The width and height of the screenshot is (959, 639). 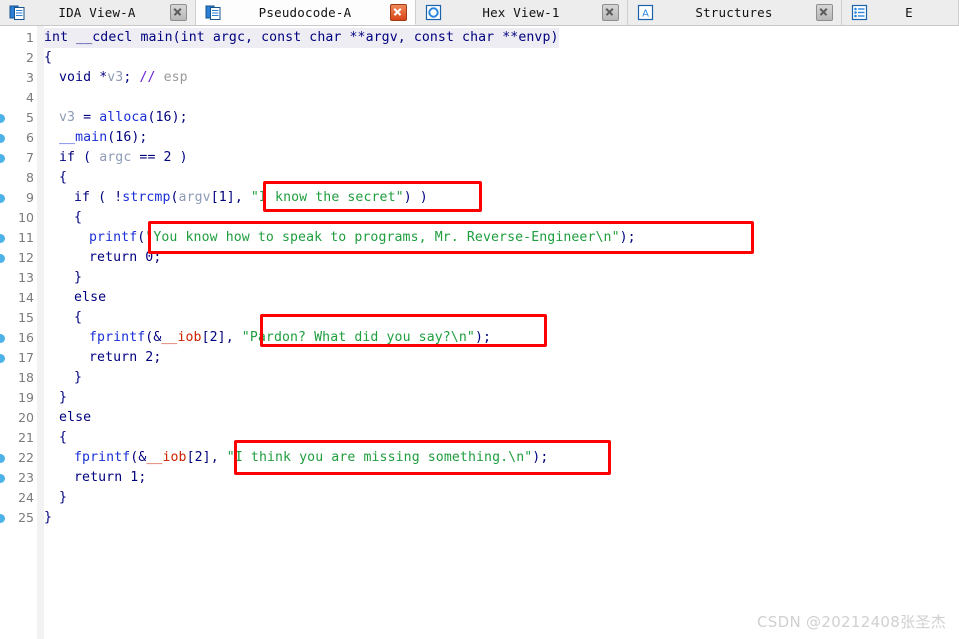 I want to click on line-number: 15, so click(x=26, y=317).